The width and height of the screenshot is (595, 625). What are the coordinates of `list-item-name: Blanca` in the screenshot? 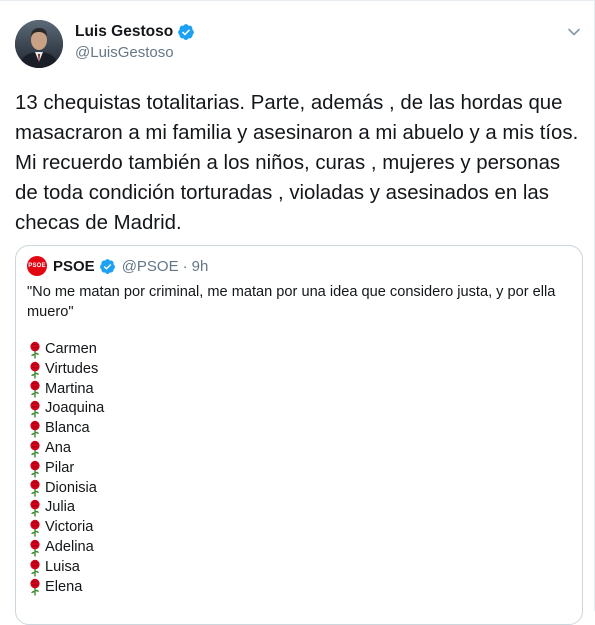 It's located at (67, 428).